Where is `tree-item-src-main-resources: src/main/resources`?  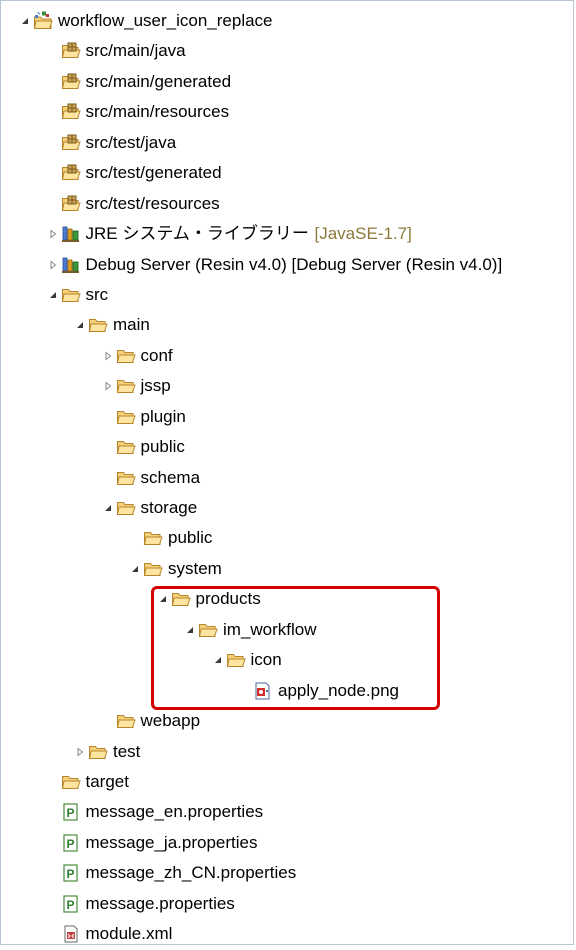 tree-item-src-main-resources: src/main/resources is located at coordinates (287, 112).